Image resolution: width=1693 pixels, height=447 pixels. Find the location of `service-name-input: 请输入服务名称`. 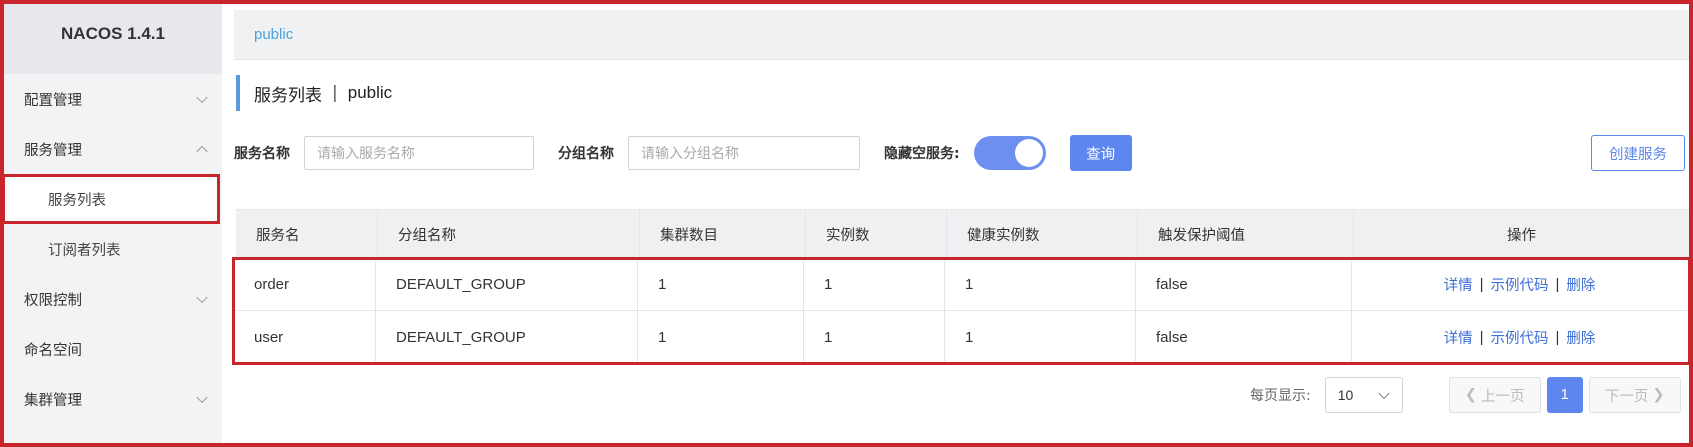

service-name-input: 请输入服务名称 is located at coordinates (419, 153).